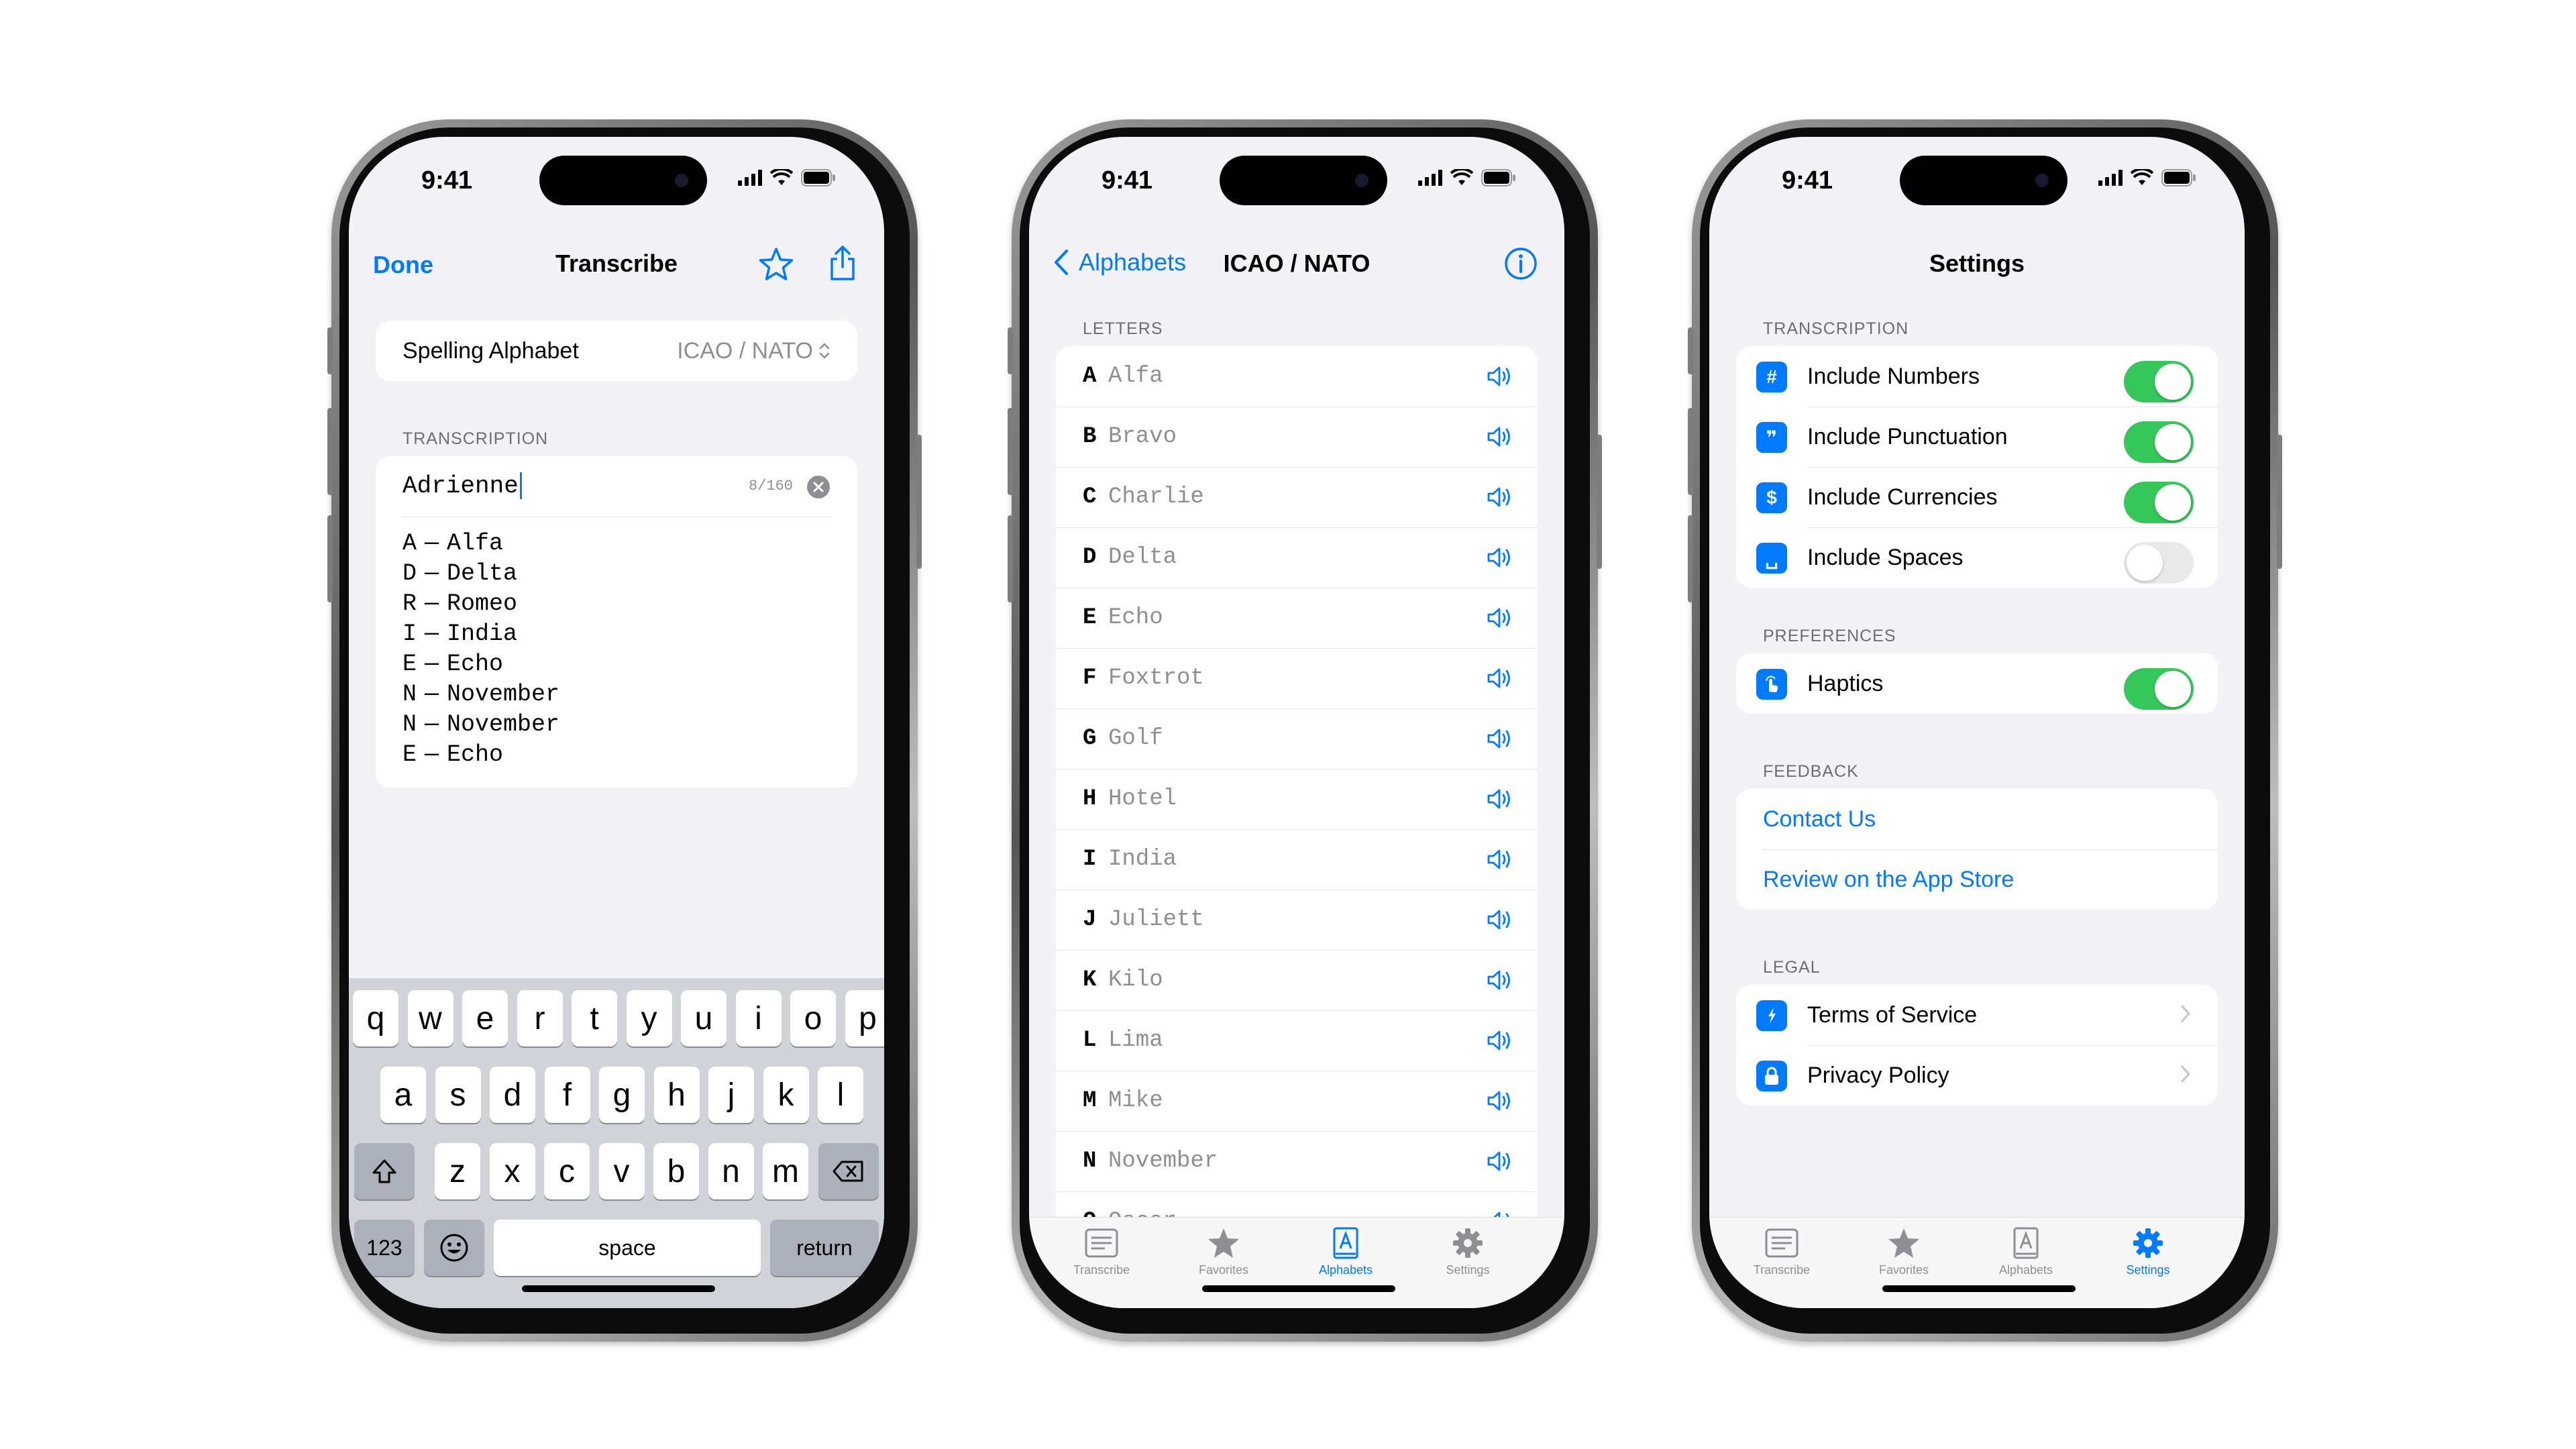 This screenshot has width=2576, height=1449. Describe the element at coordinates (745, 351) in the screenshot. I see `alphabet-picker-value: ICAO / NATO` at that location.